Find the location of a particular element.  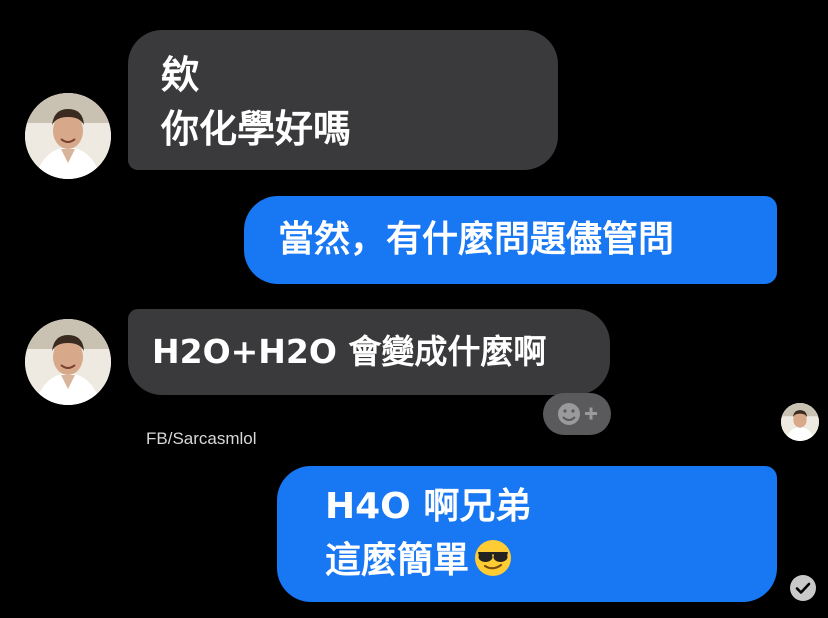

message-line: H2O+H2O 會變成什麼啊 is located at coordinates (349, 351).